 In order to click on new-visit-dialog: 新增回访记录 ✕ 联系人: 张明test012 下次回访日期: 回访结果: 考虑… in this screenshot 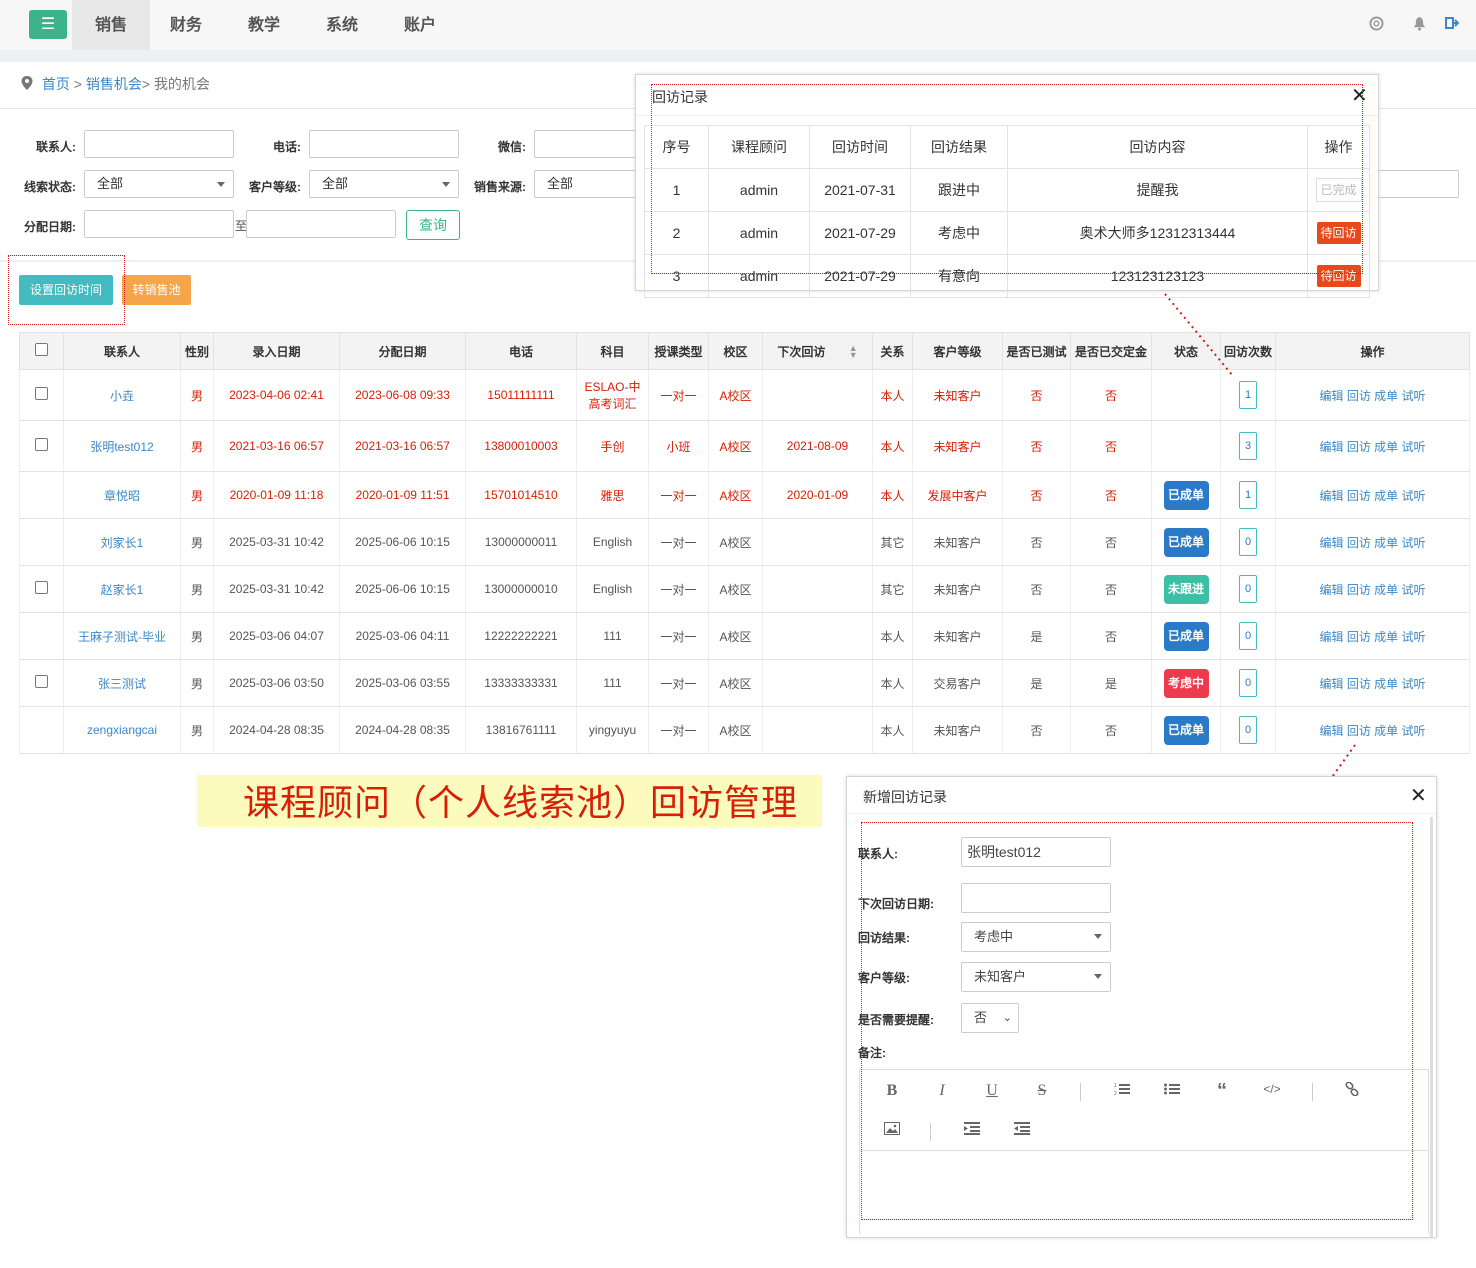, I will do `click(1141, 1007)`.